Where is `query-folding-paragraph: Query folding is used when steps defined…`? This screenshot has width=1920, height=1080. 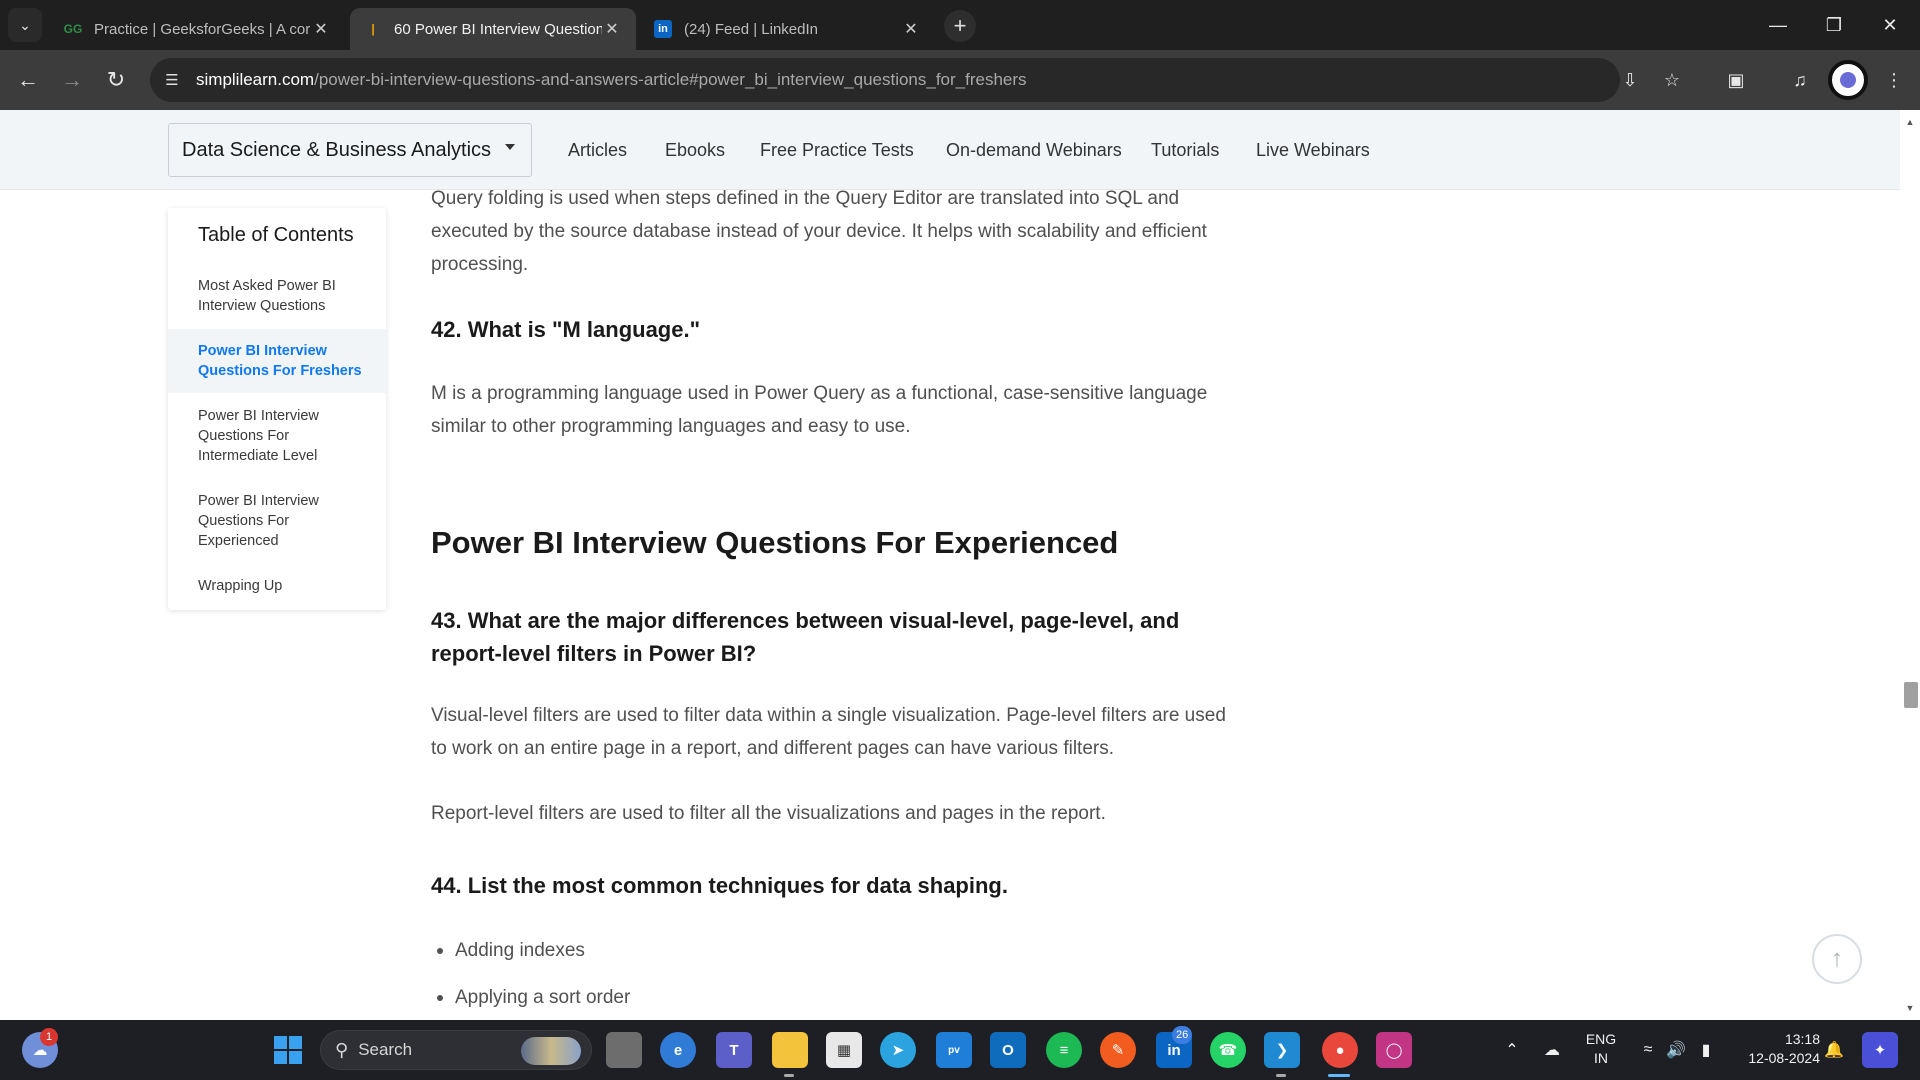 query-folding-paragraph: Query folding is used when steps defined… is located at coordinates (819, 231).